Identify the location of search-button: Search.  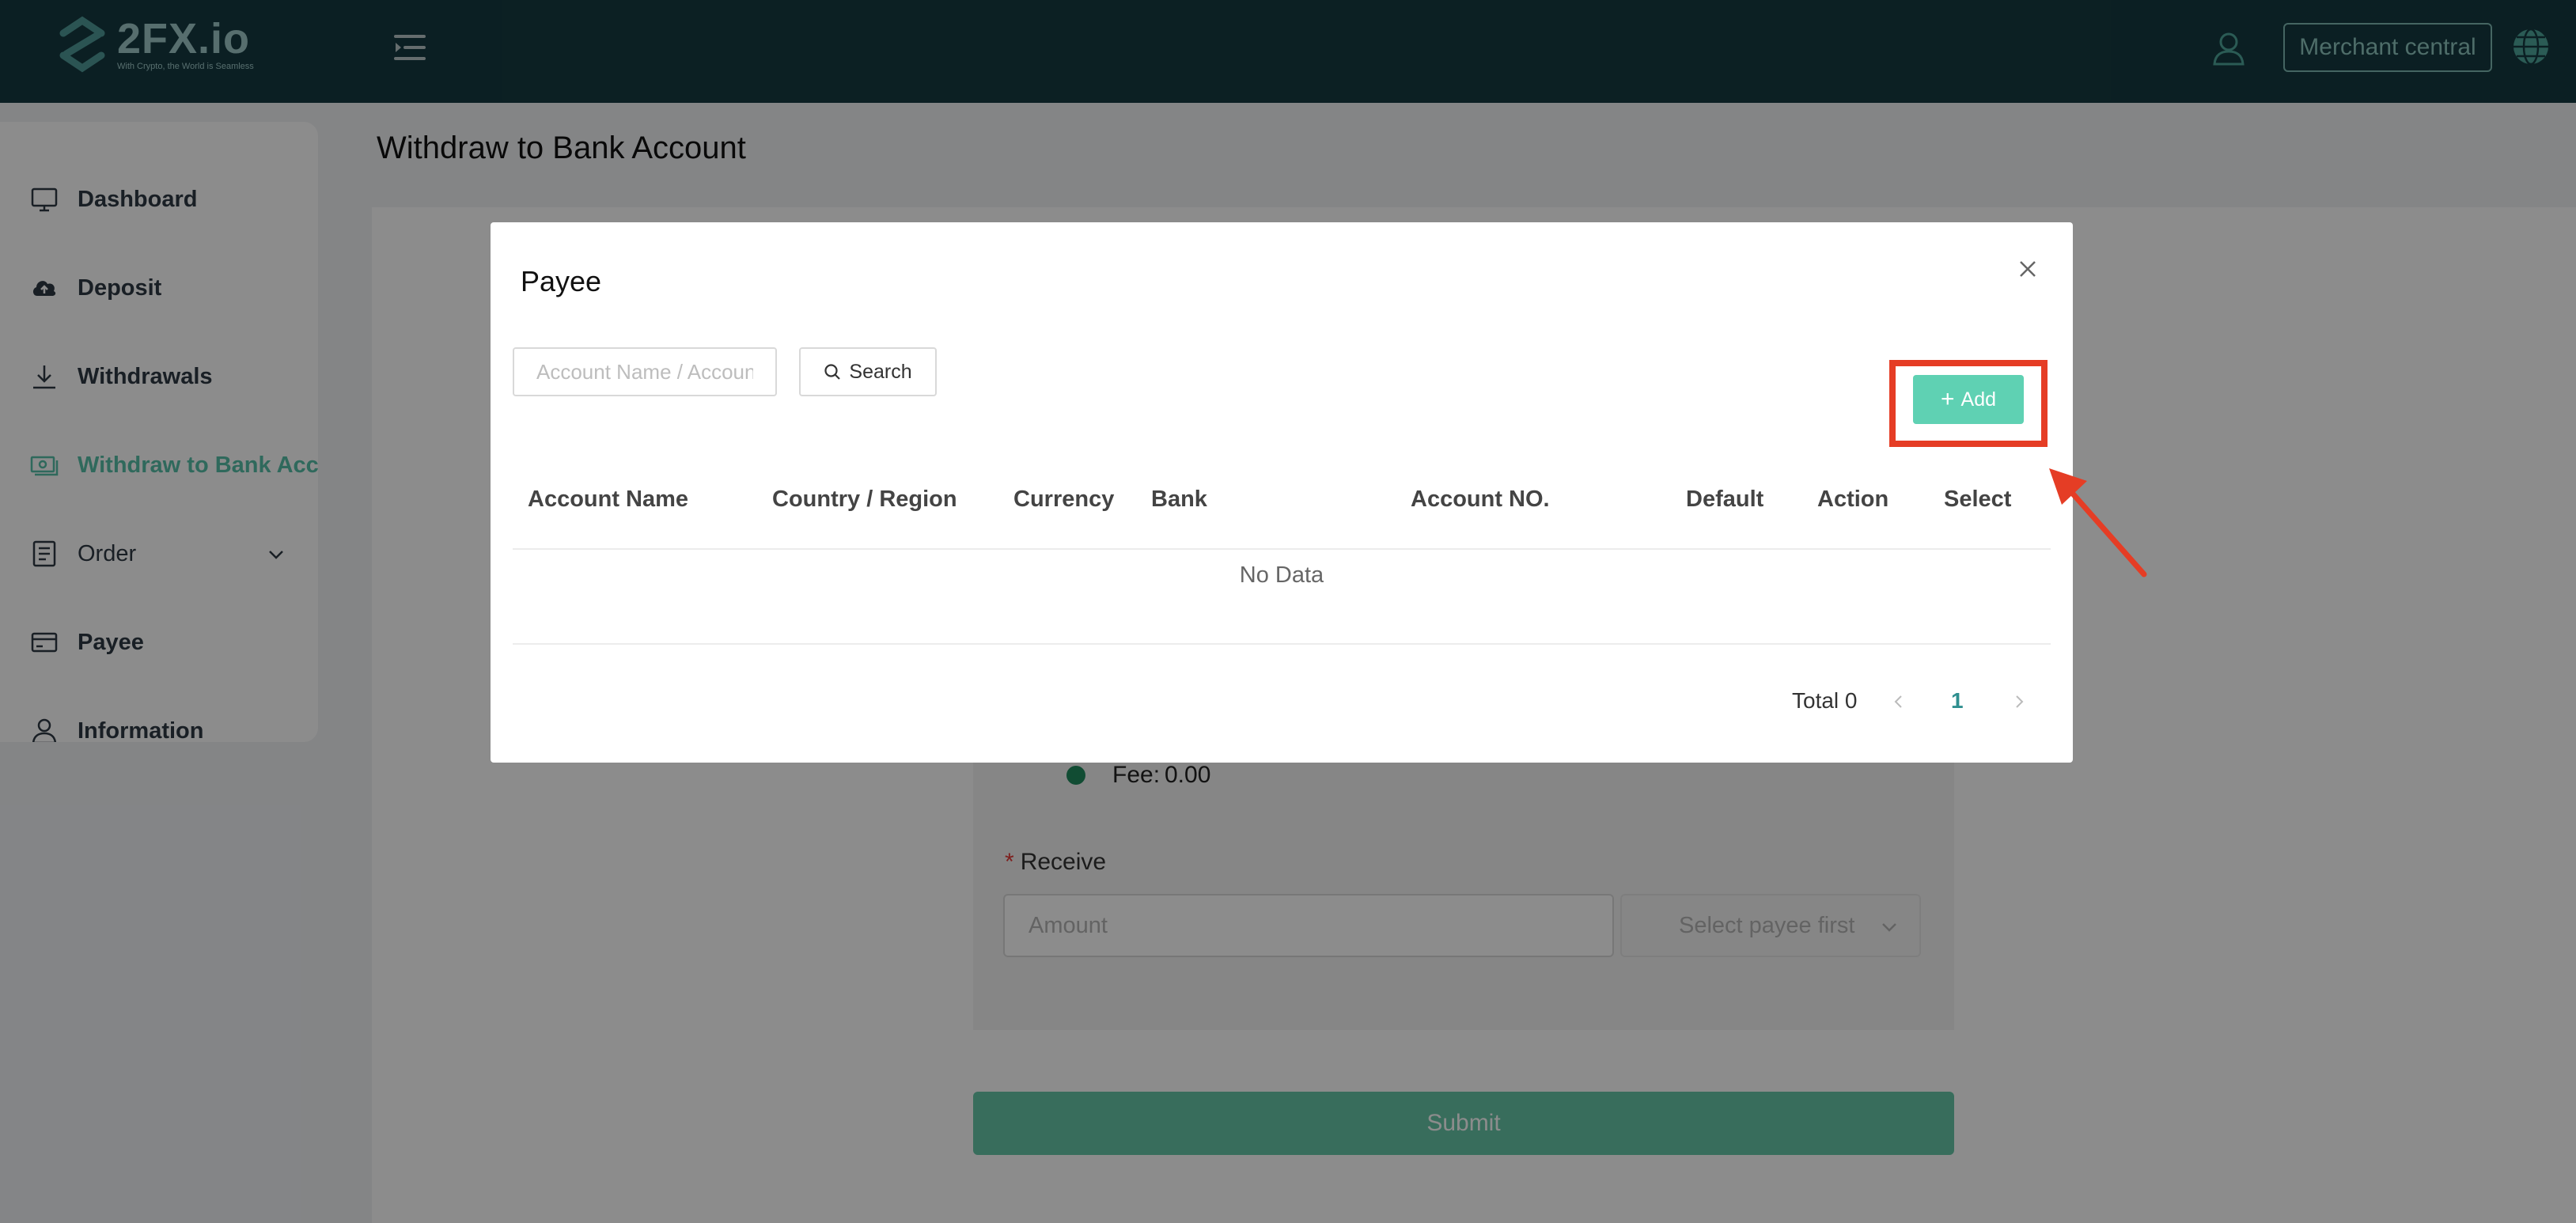
(868, 371).